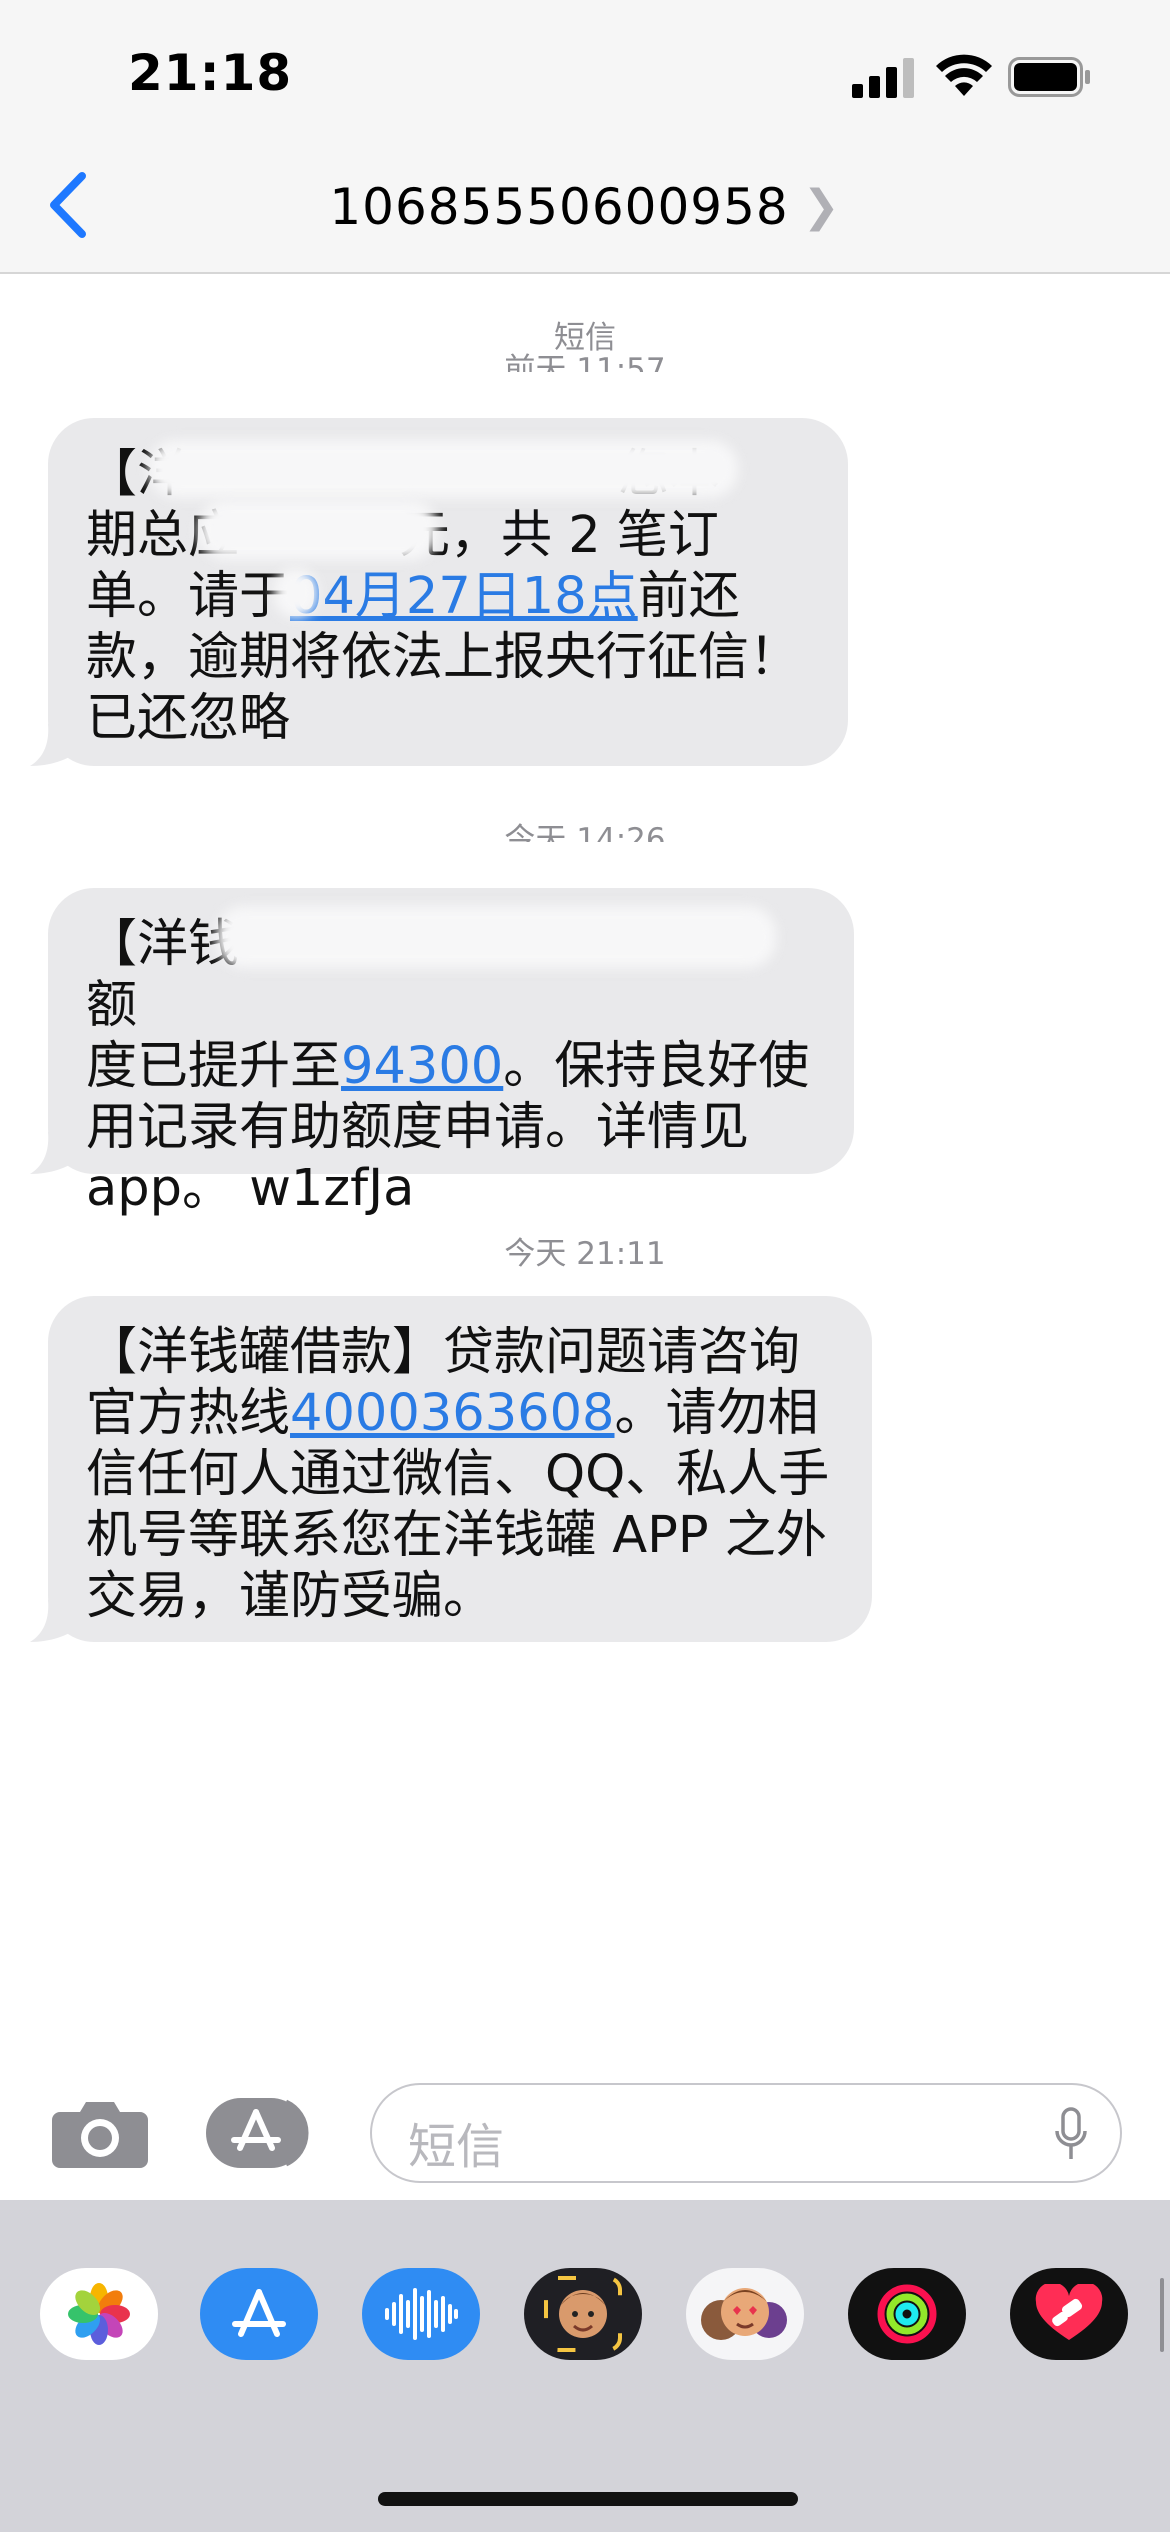 The image size is (1170, 2532). I want to click on timestamp: 今天 14:26, so click(585, 832).